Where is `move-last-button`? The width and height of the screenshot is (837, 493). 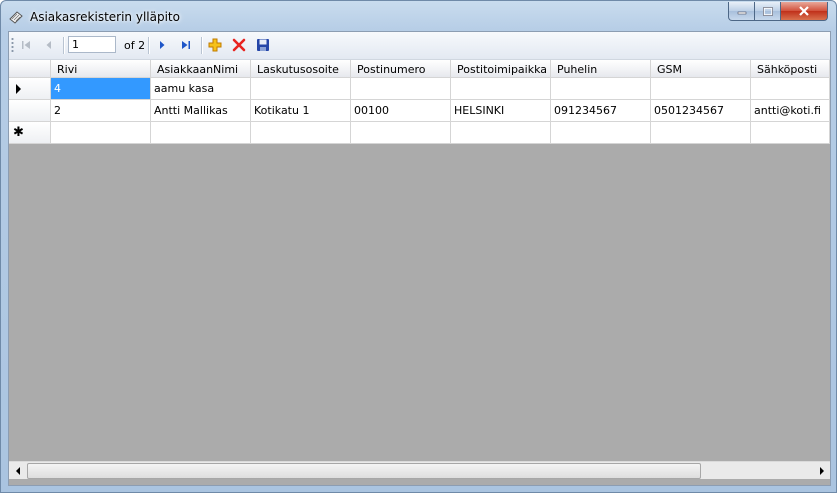
move-last-button is located at coordinates (186, 45).